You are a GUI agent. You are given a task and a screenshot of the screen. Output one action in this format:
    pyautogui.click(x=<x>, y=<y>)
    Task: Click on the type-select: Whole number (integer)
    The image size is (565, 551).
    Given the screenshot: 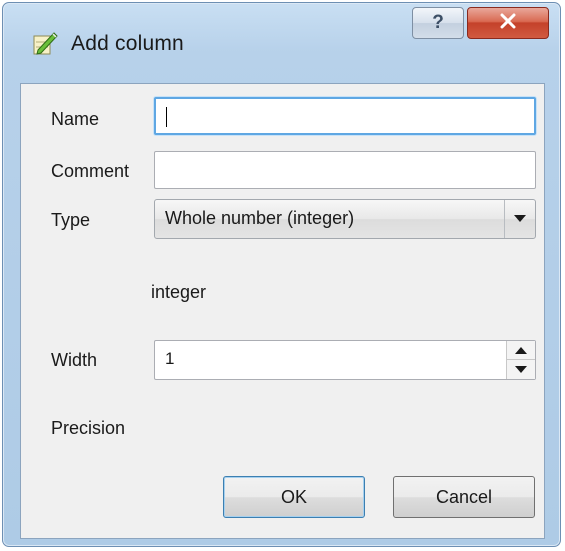 What is the action you would take?
    pyautogui.click(x=345, y=219)
    